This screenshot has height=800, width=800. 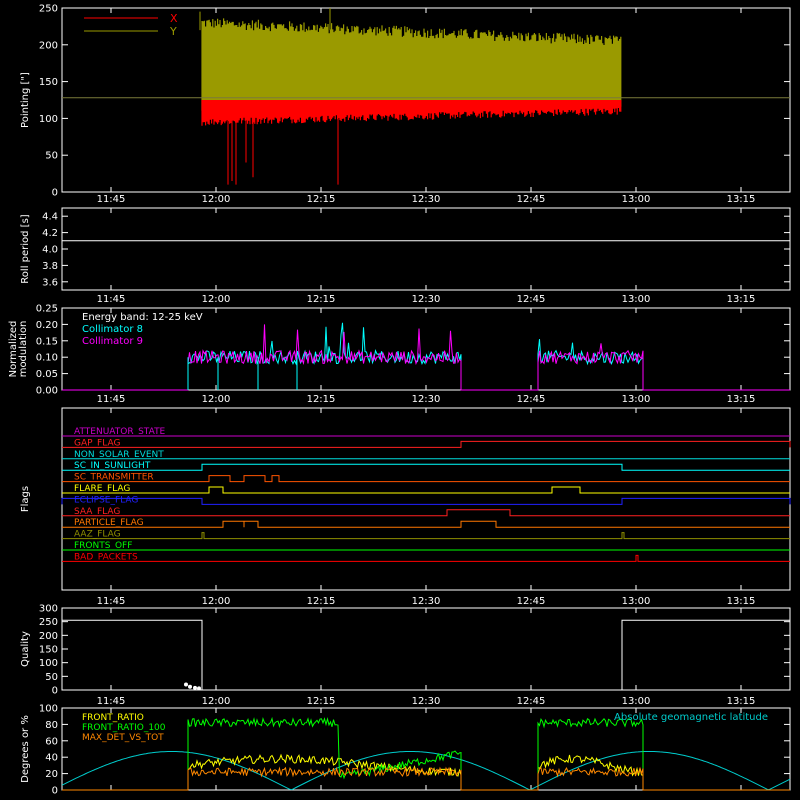 What do you see at coordinates (25, 248) in the screenshot?
I see `y-axis-label-2: Roll period [s]` at bounding box center [25, 248].